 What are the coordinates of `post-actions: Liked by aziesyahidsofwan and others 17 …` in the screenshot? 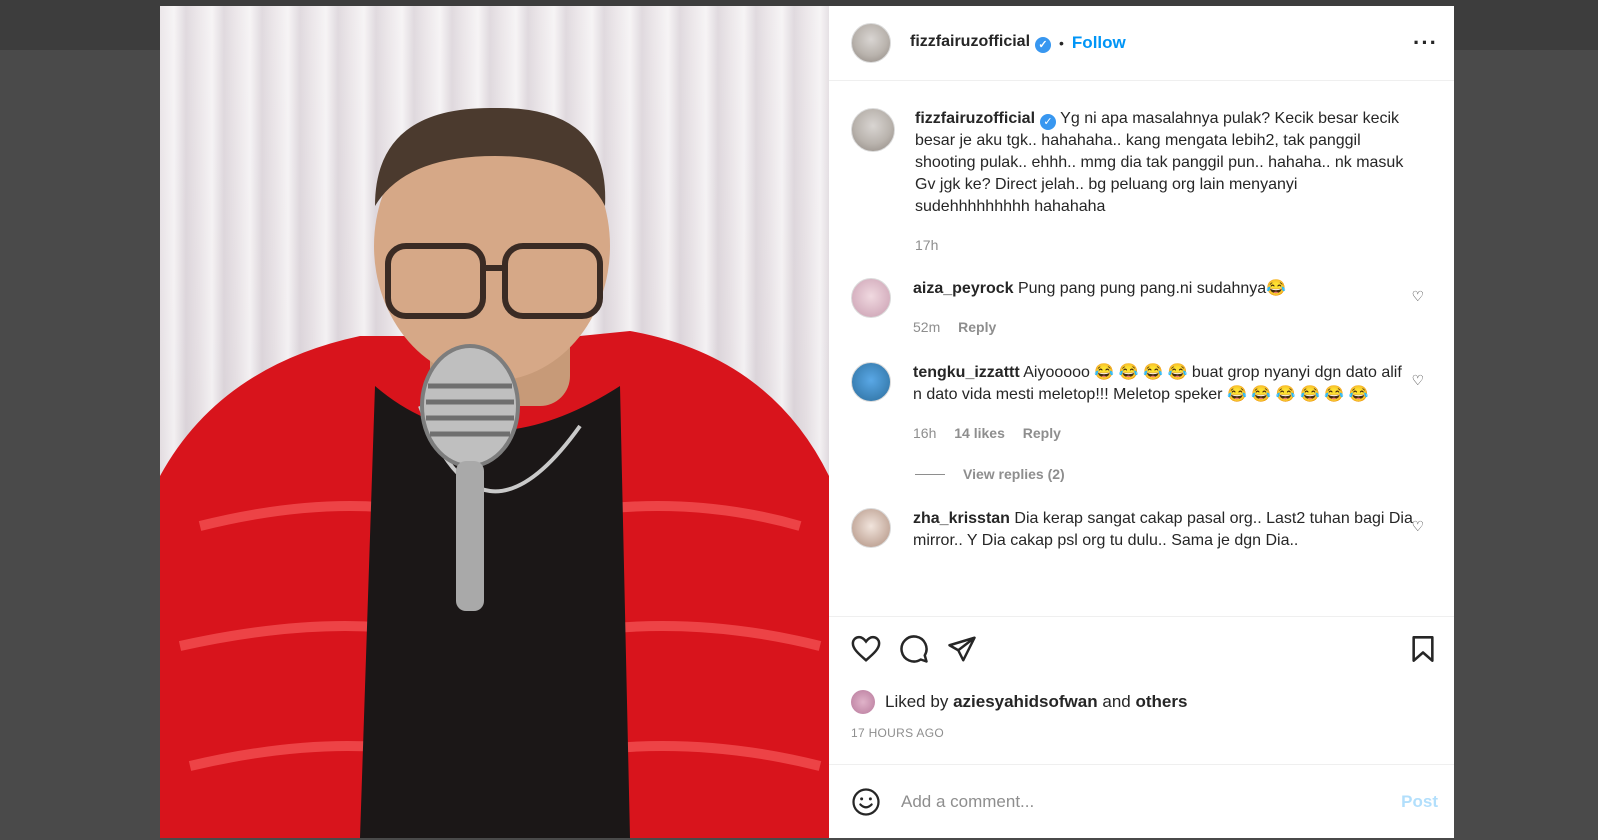 It's located at (1141, 690).